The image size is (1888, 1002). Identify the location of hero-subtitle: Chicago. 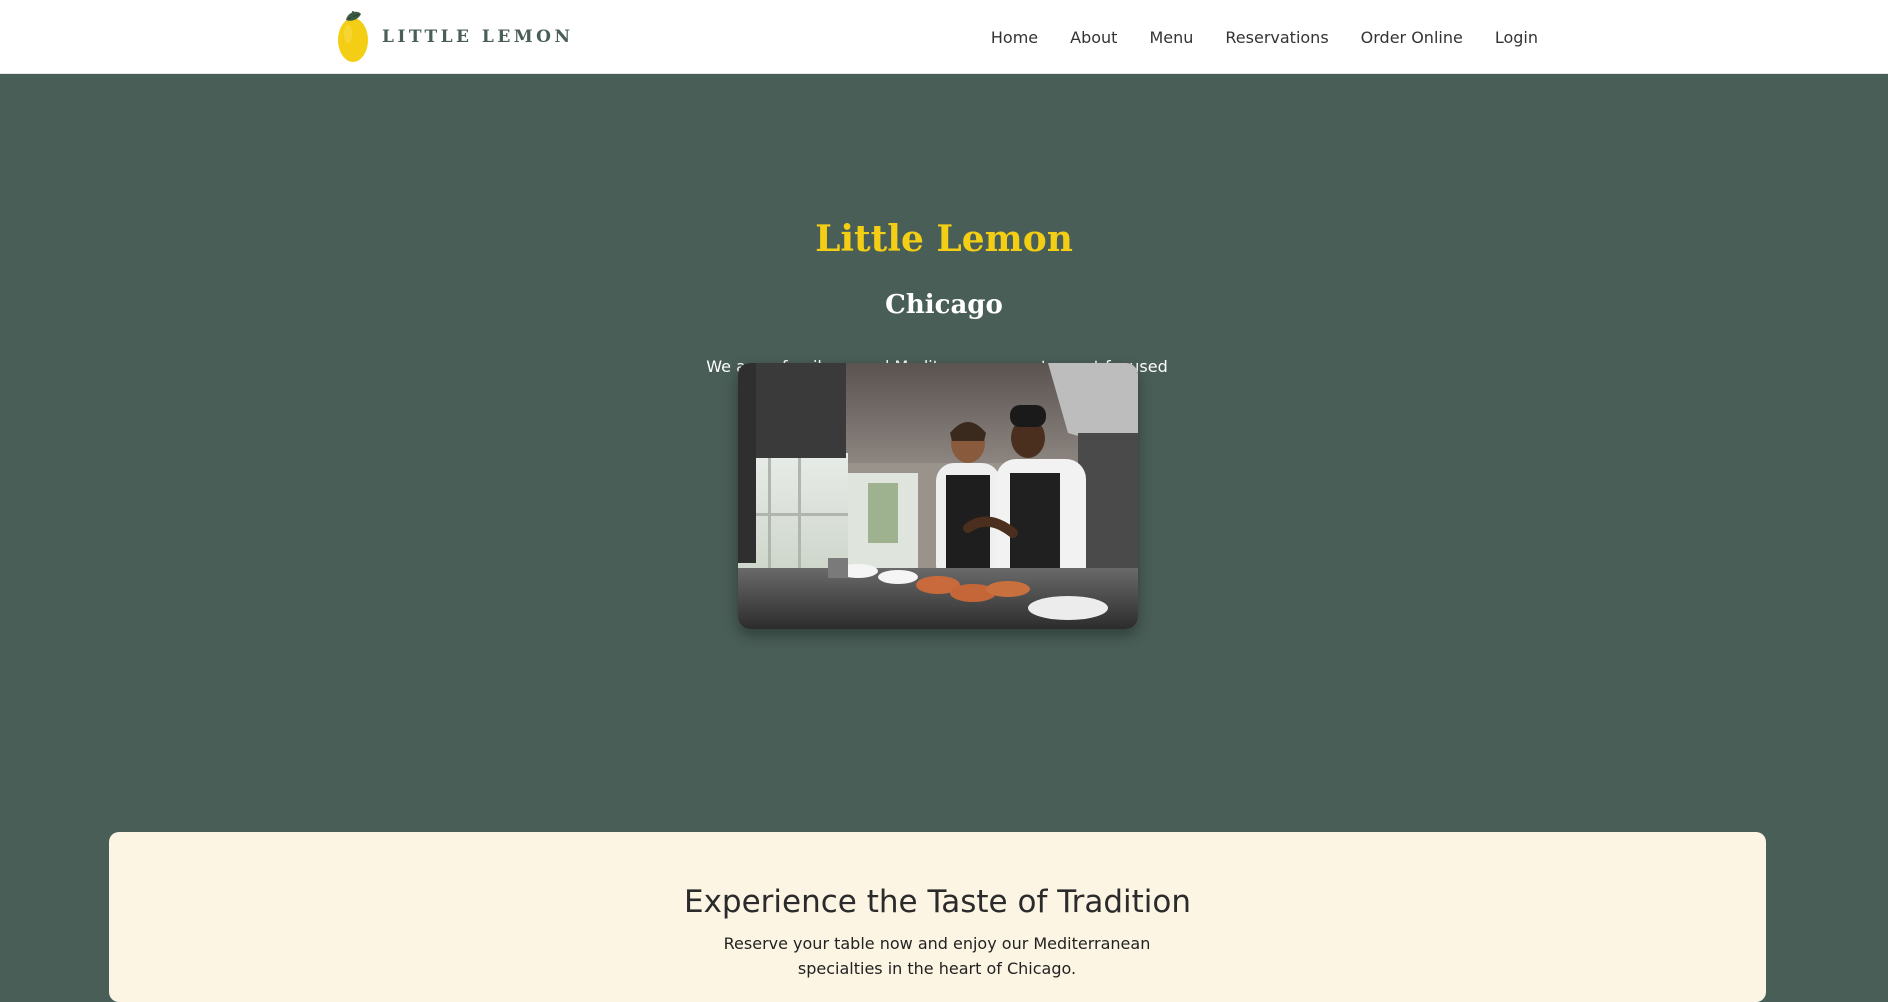
(944, 305).